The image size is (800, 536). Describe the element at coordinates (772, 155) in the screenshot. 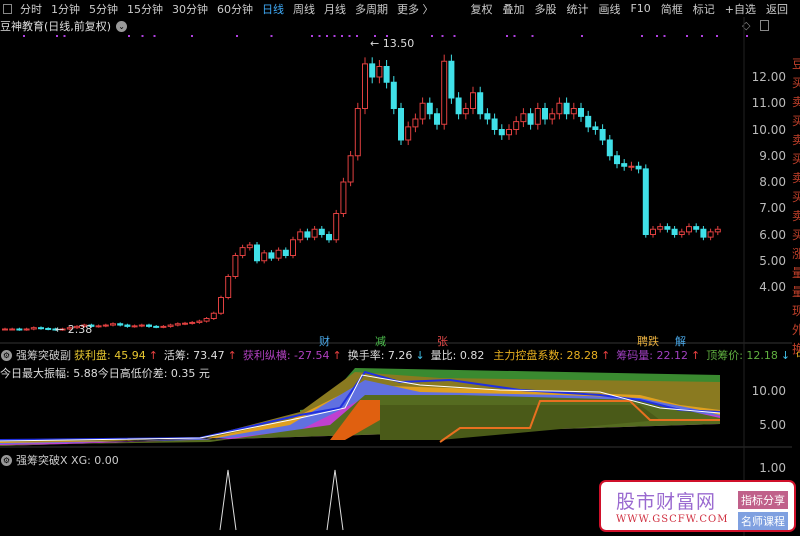

I see `price-axis-label: 9.00` at that location.